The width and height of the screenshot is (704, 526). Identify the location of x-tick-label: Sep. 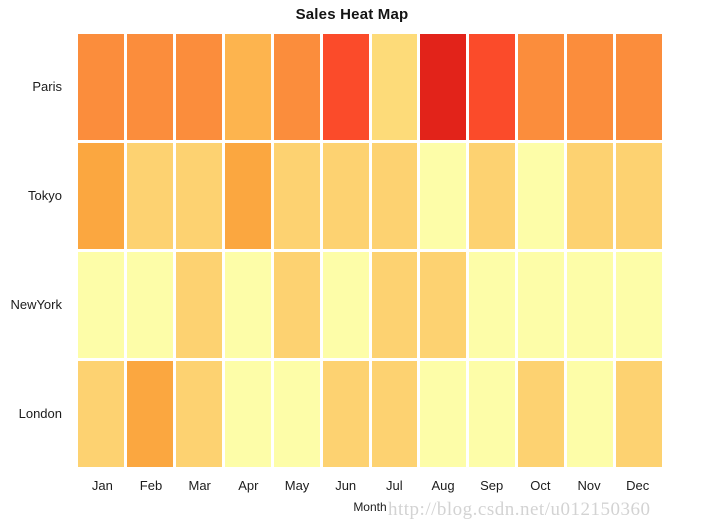
(492, 485).